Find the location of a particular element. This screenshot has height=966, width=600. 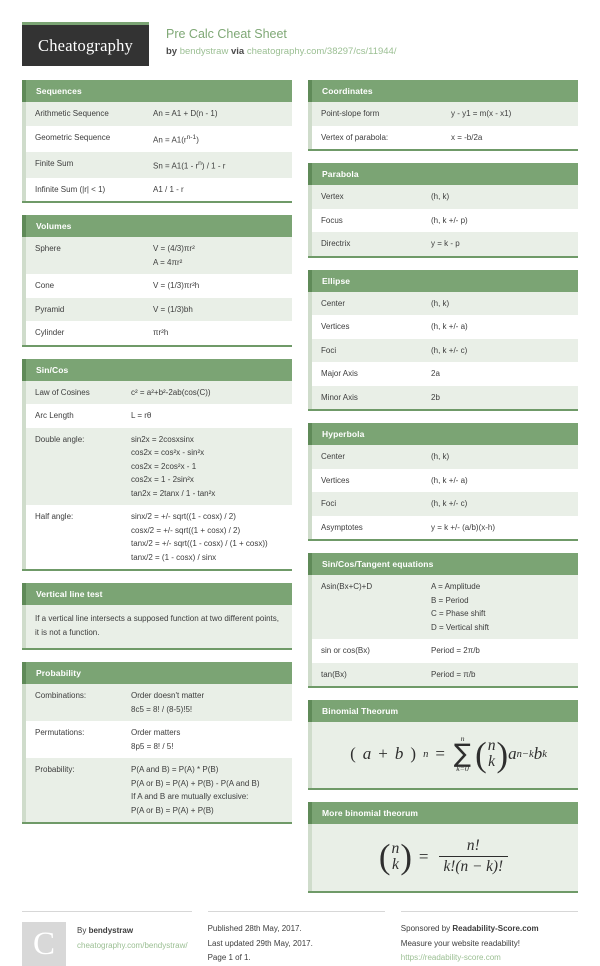

row-value-line: cos2x = cos²x - sin²x is located at coordinates (168, 453).